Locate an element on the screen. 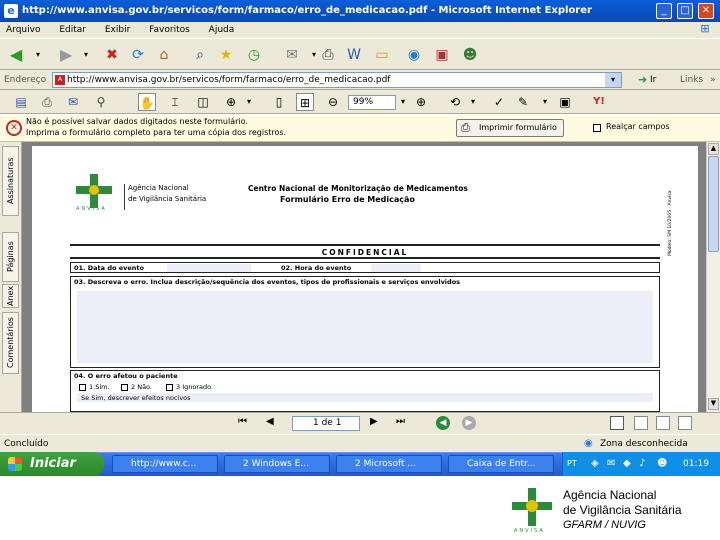 The height and width of the screenshot is (540, 720). zoom-in-icon: ⊕ is located at coordinates (421, 102).